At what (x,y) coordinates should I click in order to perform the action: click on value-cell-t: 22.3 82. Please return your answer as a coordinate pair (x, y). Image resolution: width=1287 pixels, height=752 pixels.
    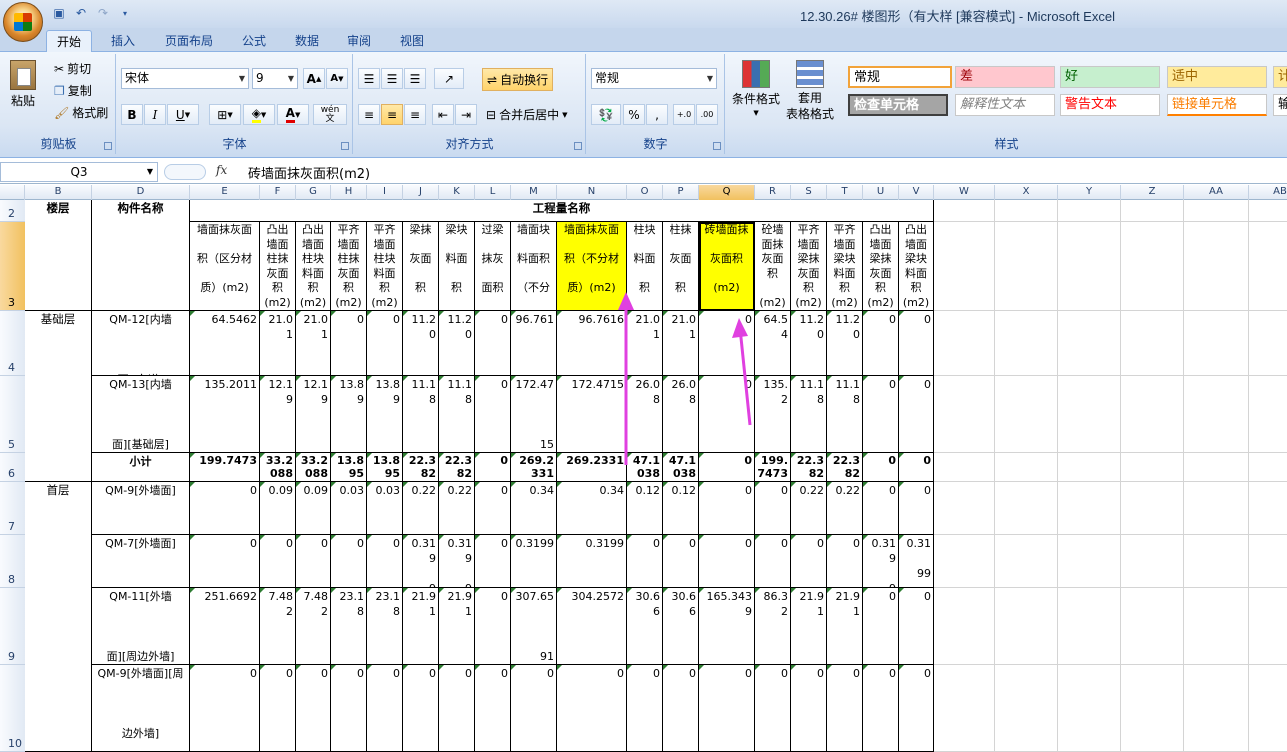
    Looking at the image, I should click on (845, 467).